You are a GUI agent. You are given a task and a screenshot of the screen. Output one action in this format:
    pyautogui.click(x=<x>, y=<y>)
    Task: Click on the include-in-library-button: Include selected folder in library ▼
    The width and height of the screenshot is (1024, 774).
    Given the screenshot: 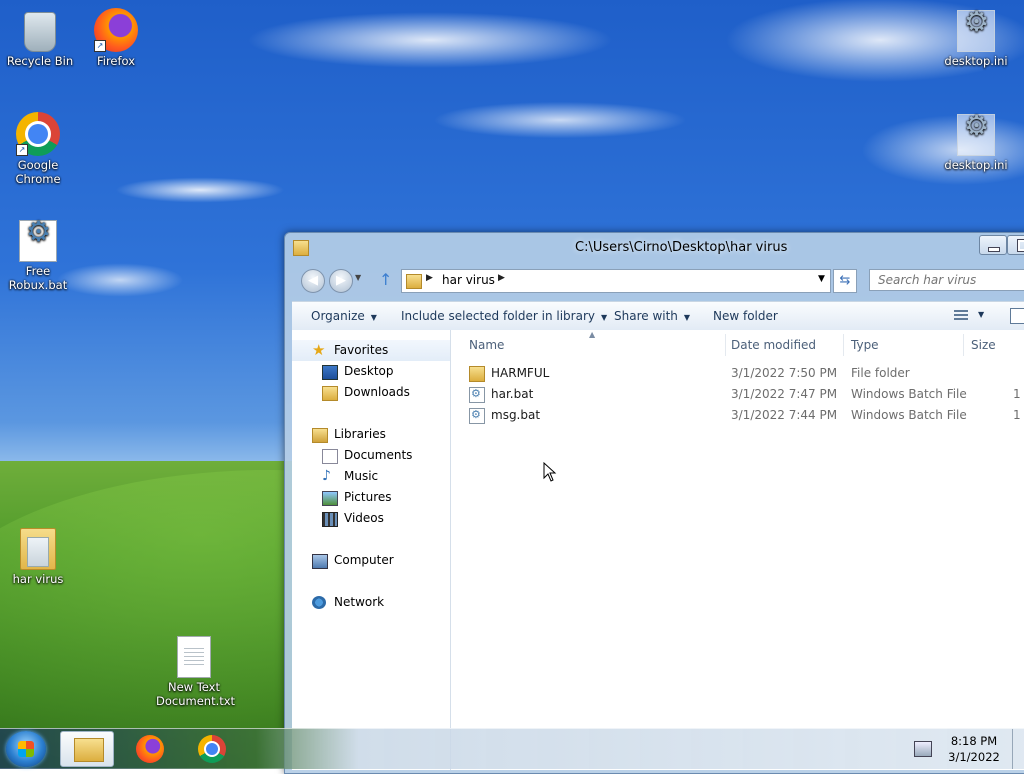 What is the action you would take?
    pyautogui.click(x=504, y=316)
    